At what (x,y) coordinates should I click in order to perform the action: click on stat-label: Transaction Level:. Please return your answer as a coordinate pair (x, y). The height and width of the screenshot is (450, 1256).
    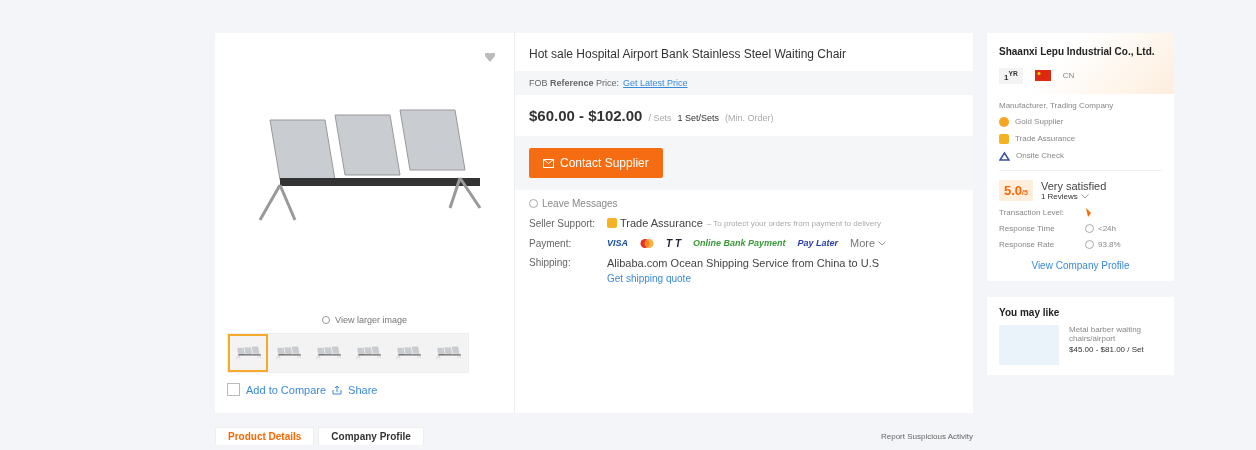
    Looking at the image, I should click on (1032, 212).